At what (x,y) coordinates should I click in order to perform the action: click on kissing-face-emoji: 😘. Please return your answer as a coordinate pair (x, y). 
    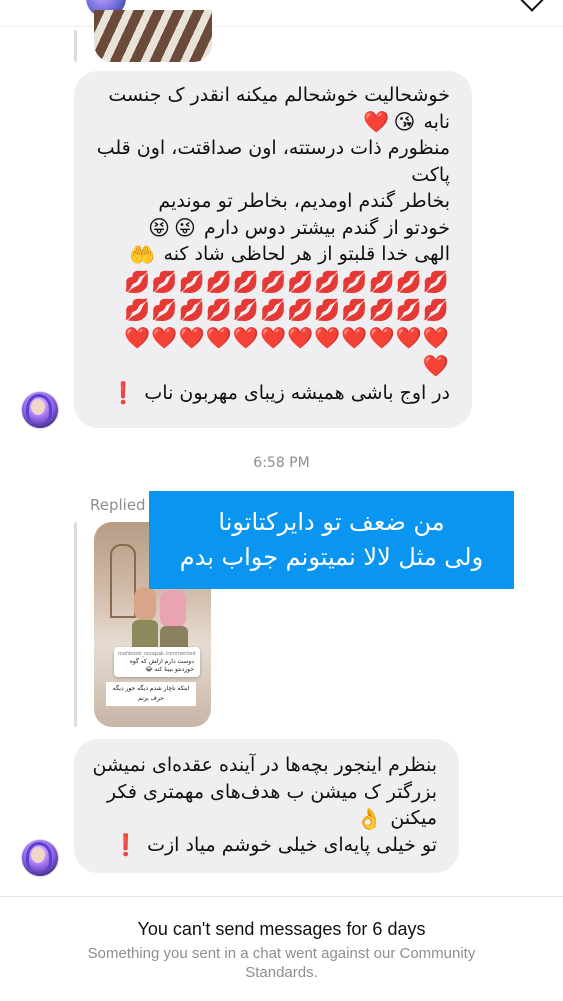
    Looking at the image, I should click on (404, 122).